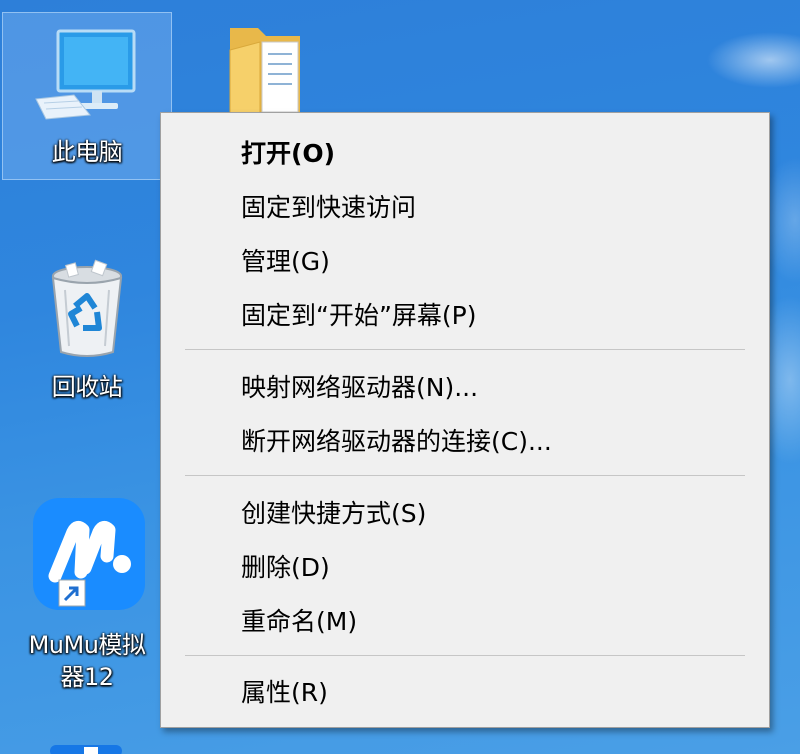 This screenshot has height=754, width=800. I want to click on menu-item-properties: 属性(R), so click(465, 691).